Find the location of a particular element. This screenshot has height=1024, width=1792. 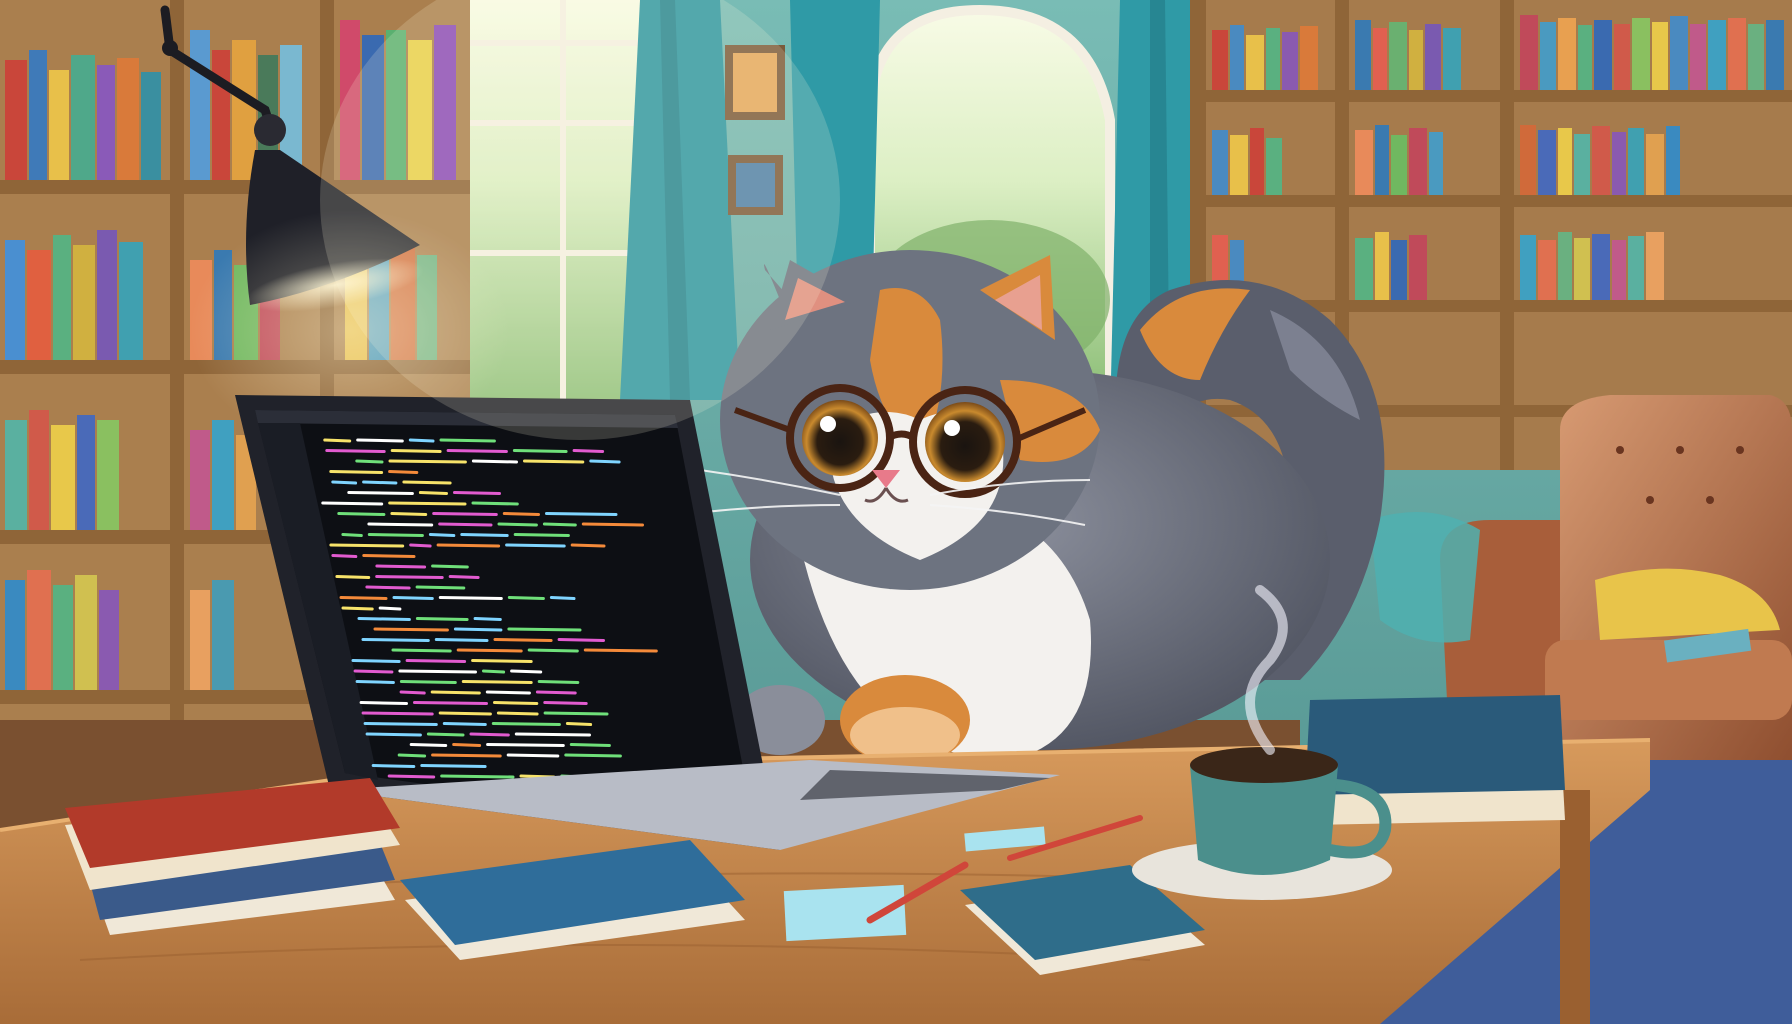

teal-throw is located at coordinates (1425, 577).